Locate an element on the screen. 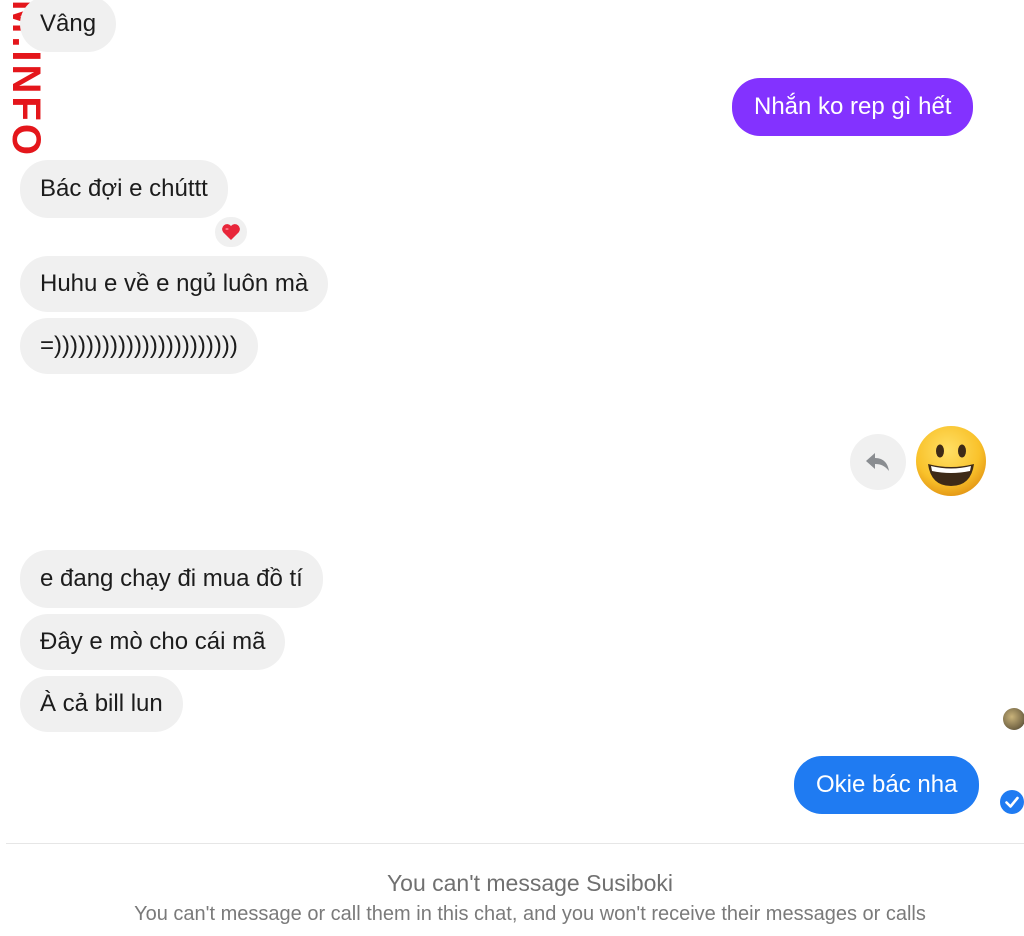  message-incoming: Vâng is located at coordinates (68, 26).